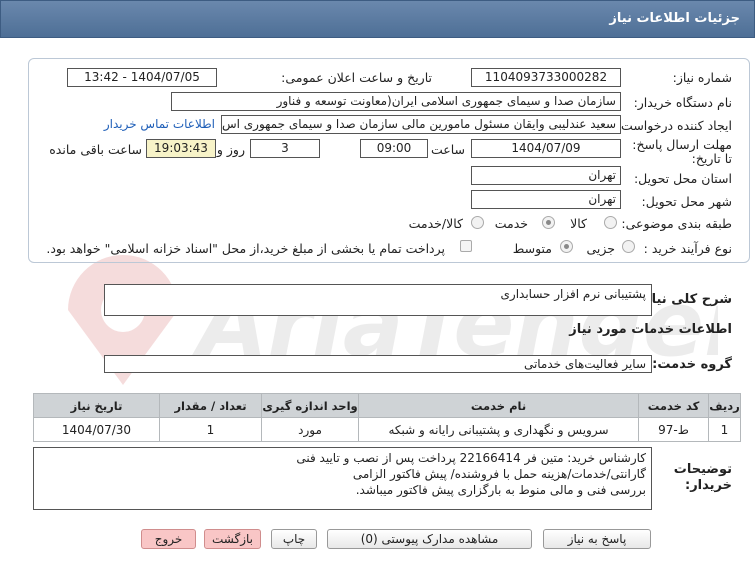 Image resolution: width=755 pixels, height=566 pixels. Describe the element at coordinates (674, 125) in the screenshot. I see `creator-label: ایجاد کننده درخواست:` at that location.